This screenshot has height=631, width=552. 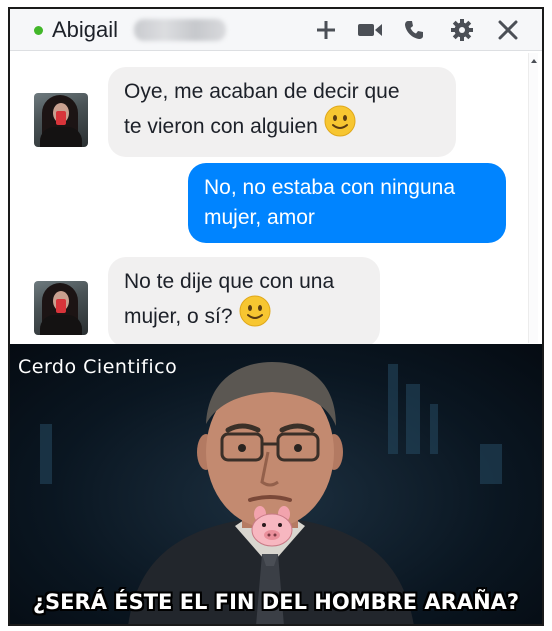 I want to click on video-call-icon, so click(x=370, y=30).